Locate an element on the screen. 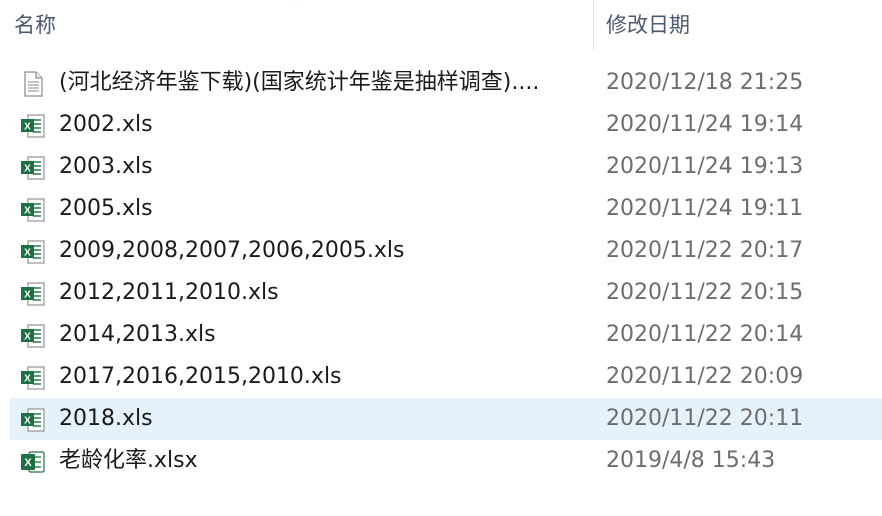 The height and width of the screenshot is (516, 882). file-row: X 2002.xls 2020/11/24 19:14 is located at coordinates (441, 125).